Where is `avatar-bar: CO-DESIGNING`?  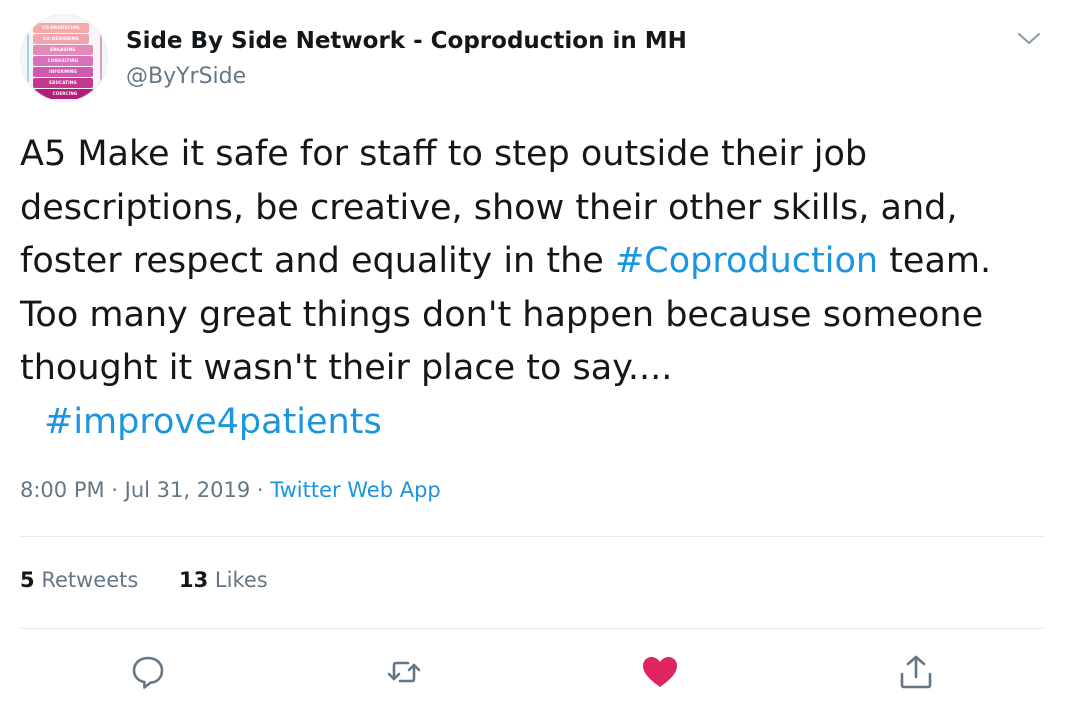 avatar-bar: CO-DESIGNING is located at coordinates (61, 39).